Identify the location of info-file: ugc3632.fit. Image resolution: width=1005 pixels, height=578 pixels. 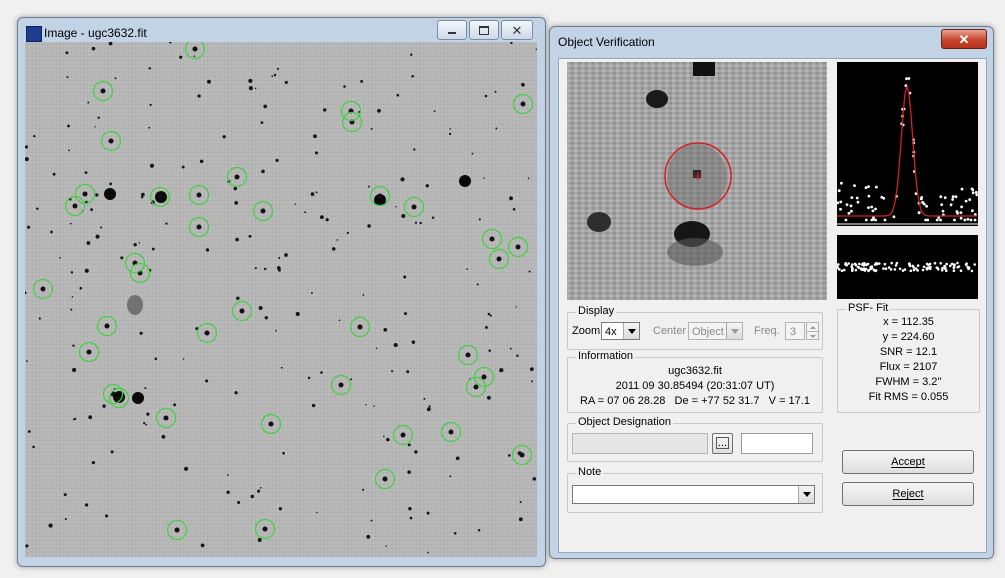
(695, 371).